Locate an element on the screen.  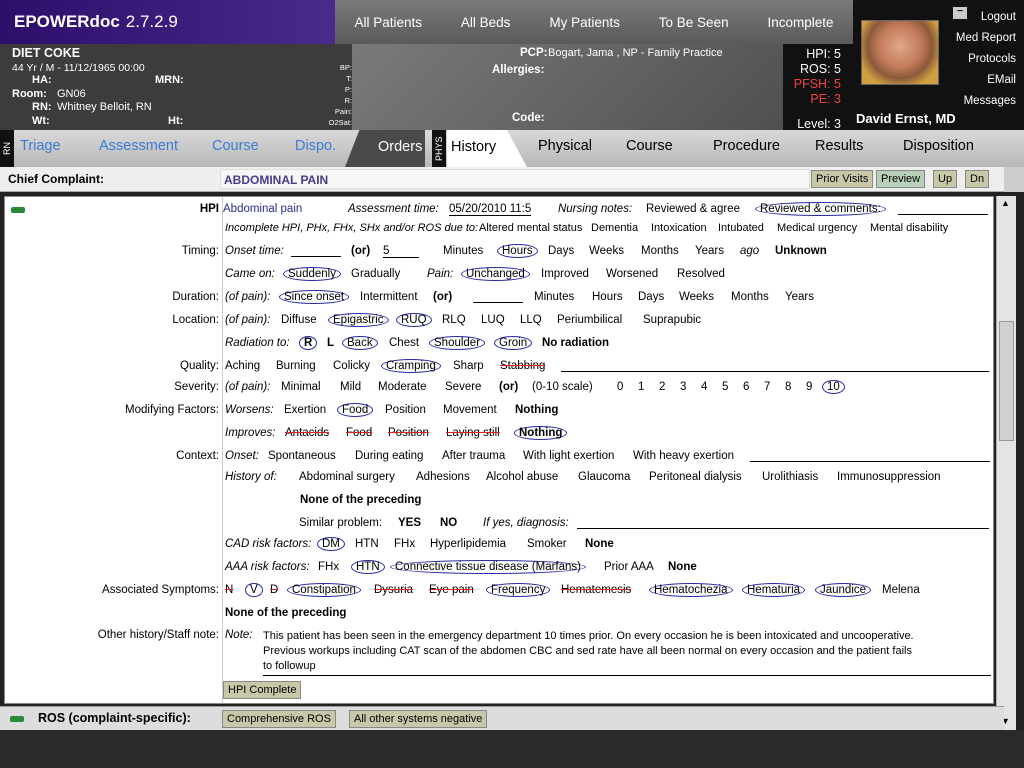
opt-v: V is located at coordinates (254, 590).